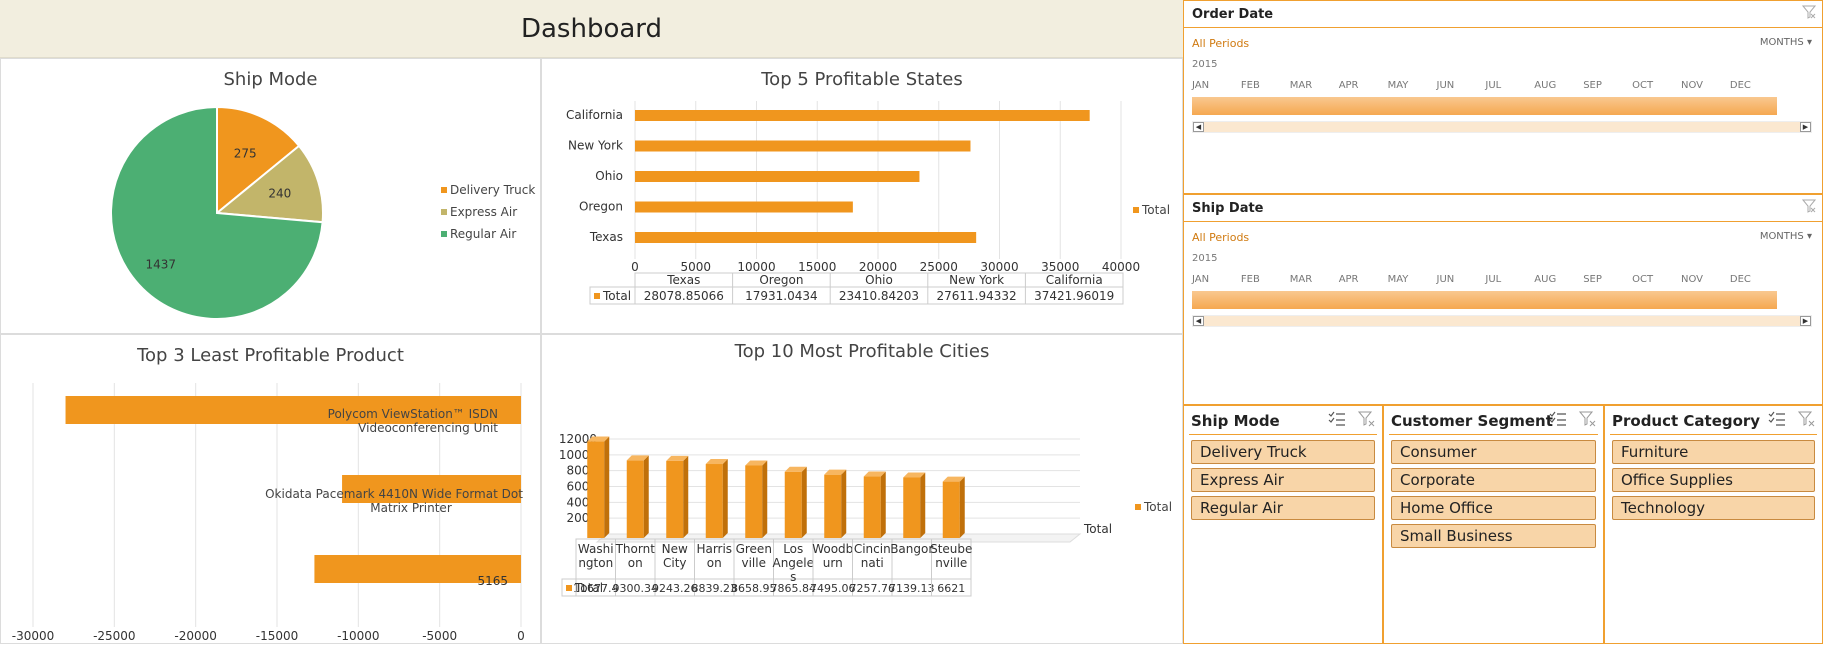 This screenshot has width=1823, height=645. What do you see at coordinates (939, 267) in the screenshot?
I see `x-tick-label: 25000` at bounding box center [939, 267].